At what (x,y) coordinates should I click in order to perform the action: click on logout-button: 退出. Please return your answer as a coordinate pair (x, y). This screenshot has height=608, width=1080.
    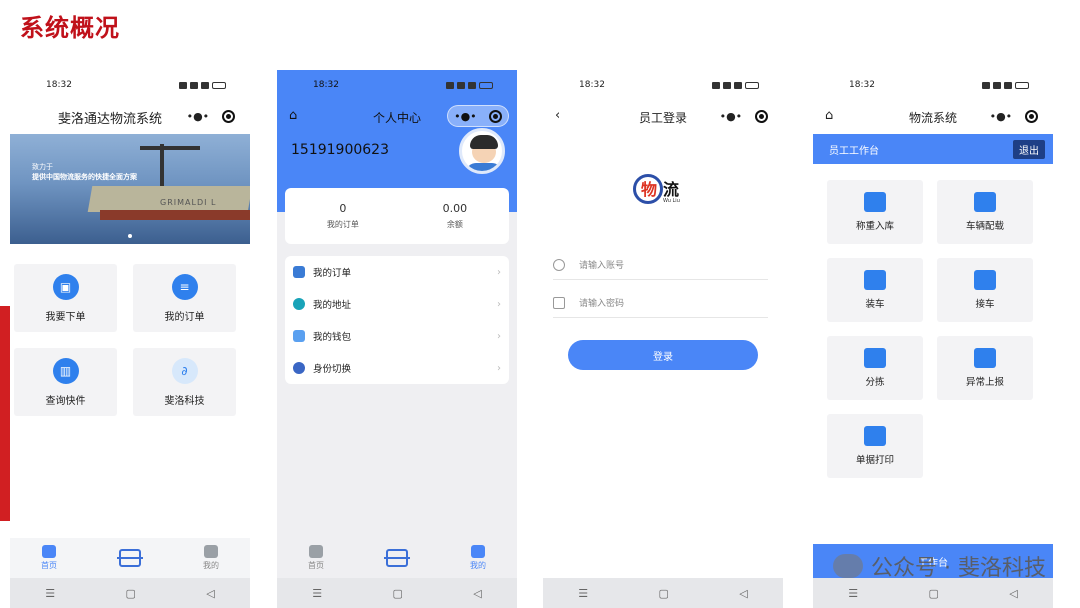
    Looking at the image, I should click on (1029, 149).